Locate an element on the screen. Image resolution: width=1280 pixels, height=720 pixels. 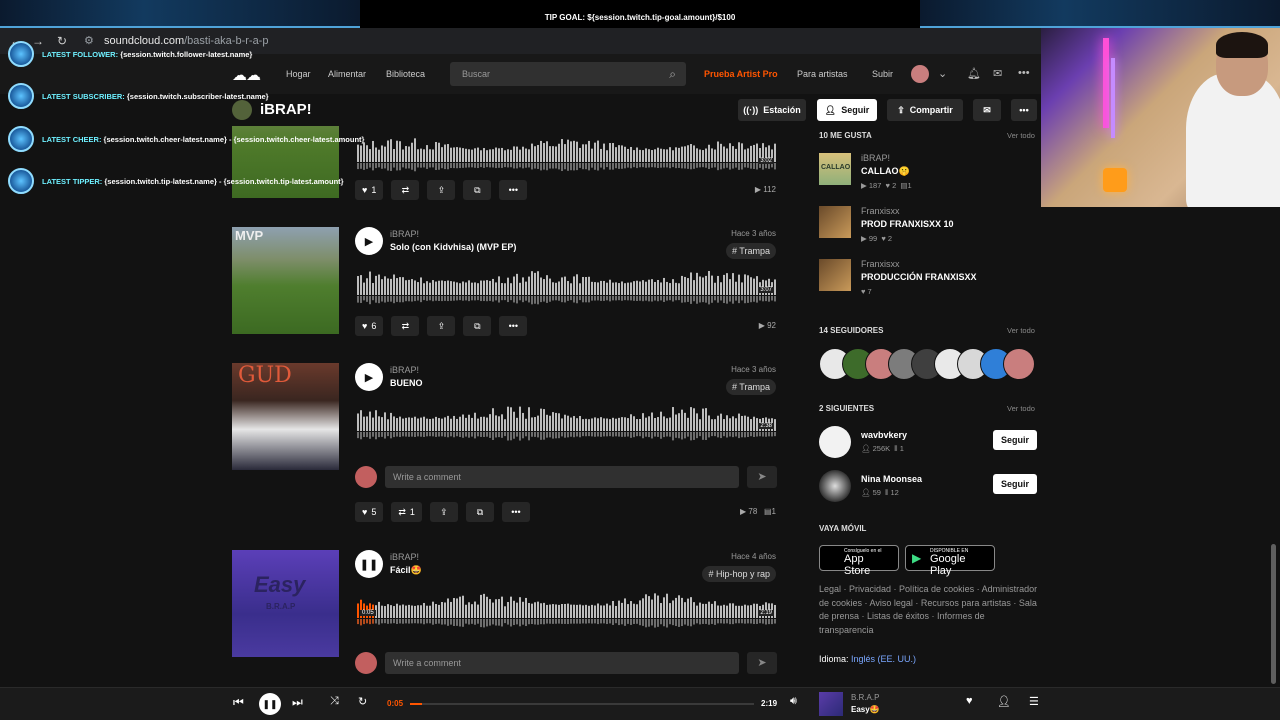
track-title: Solo (con Kidvhisa) (MVP EP) is located at coordinates (453, 247).